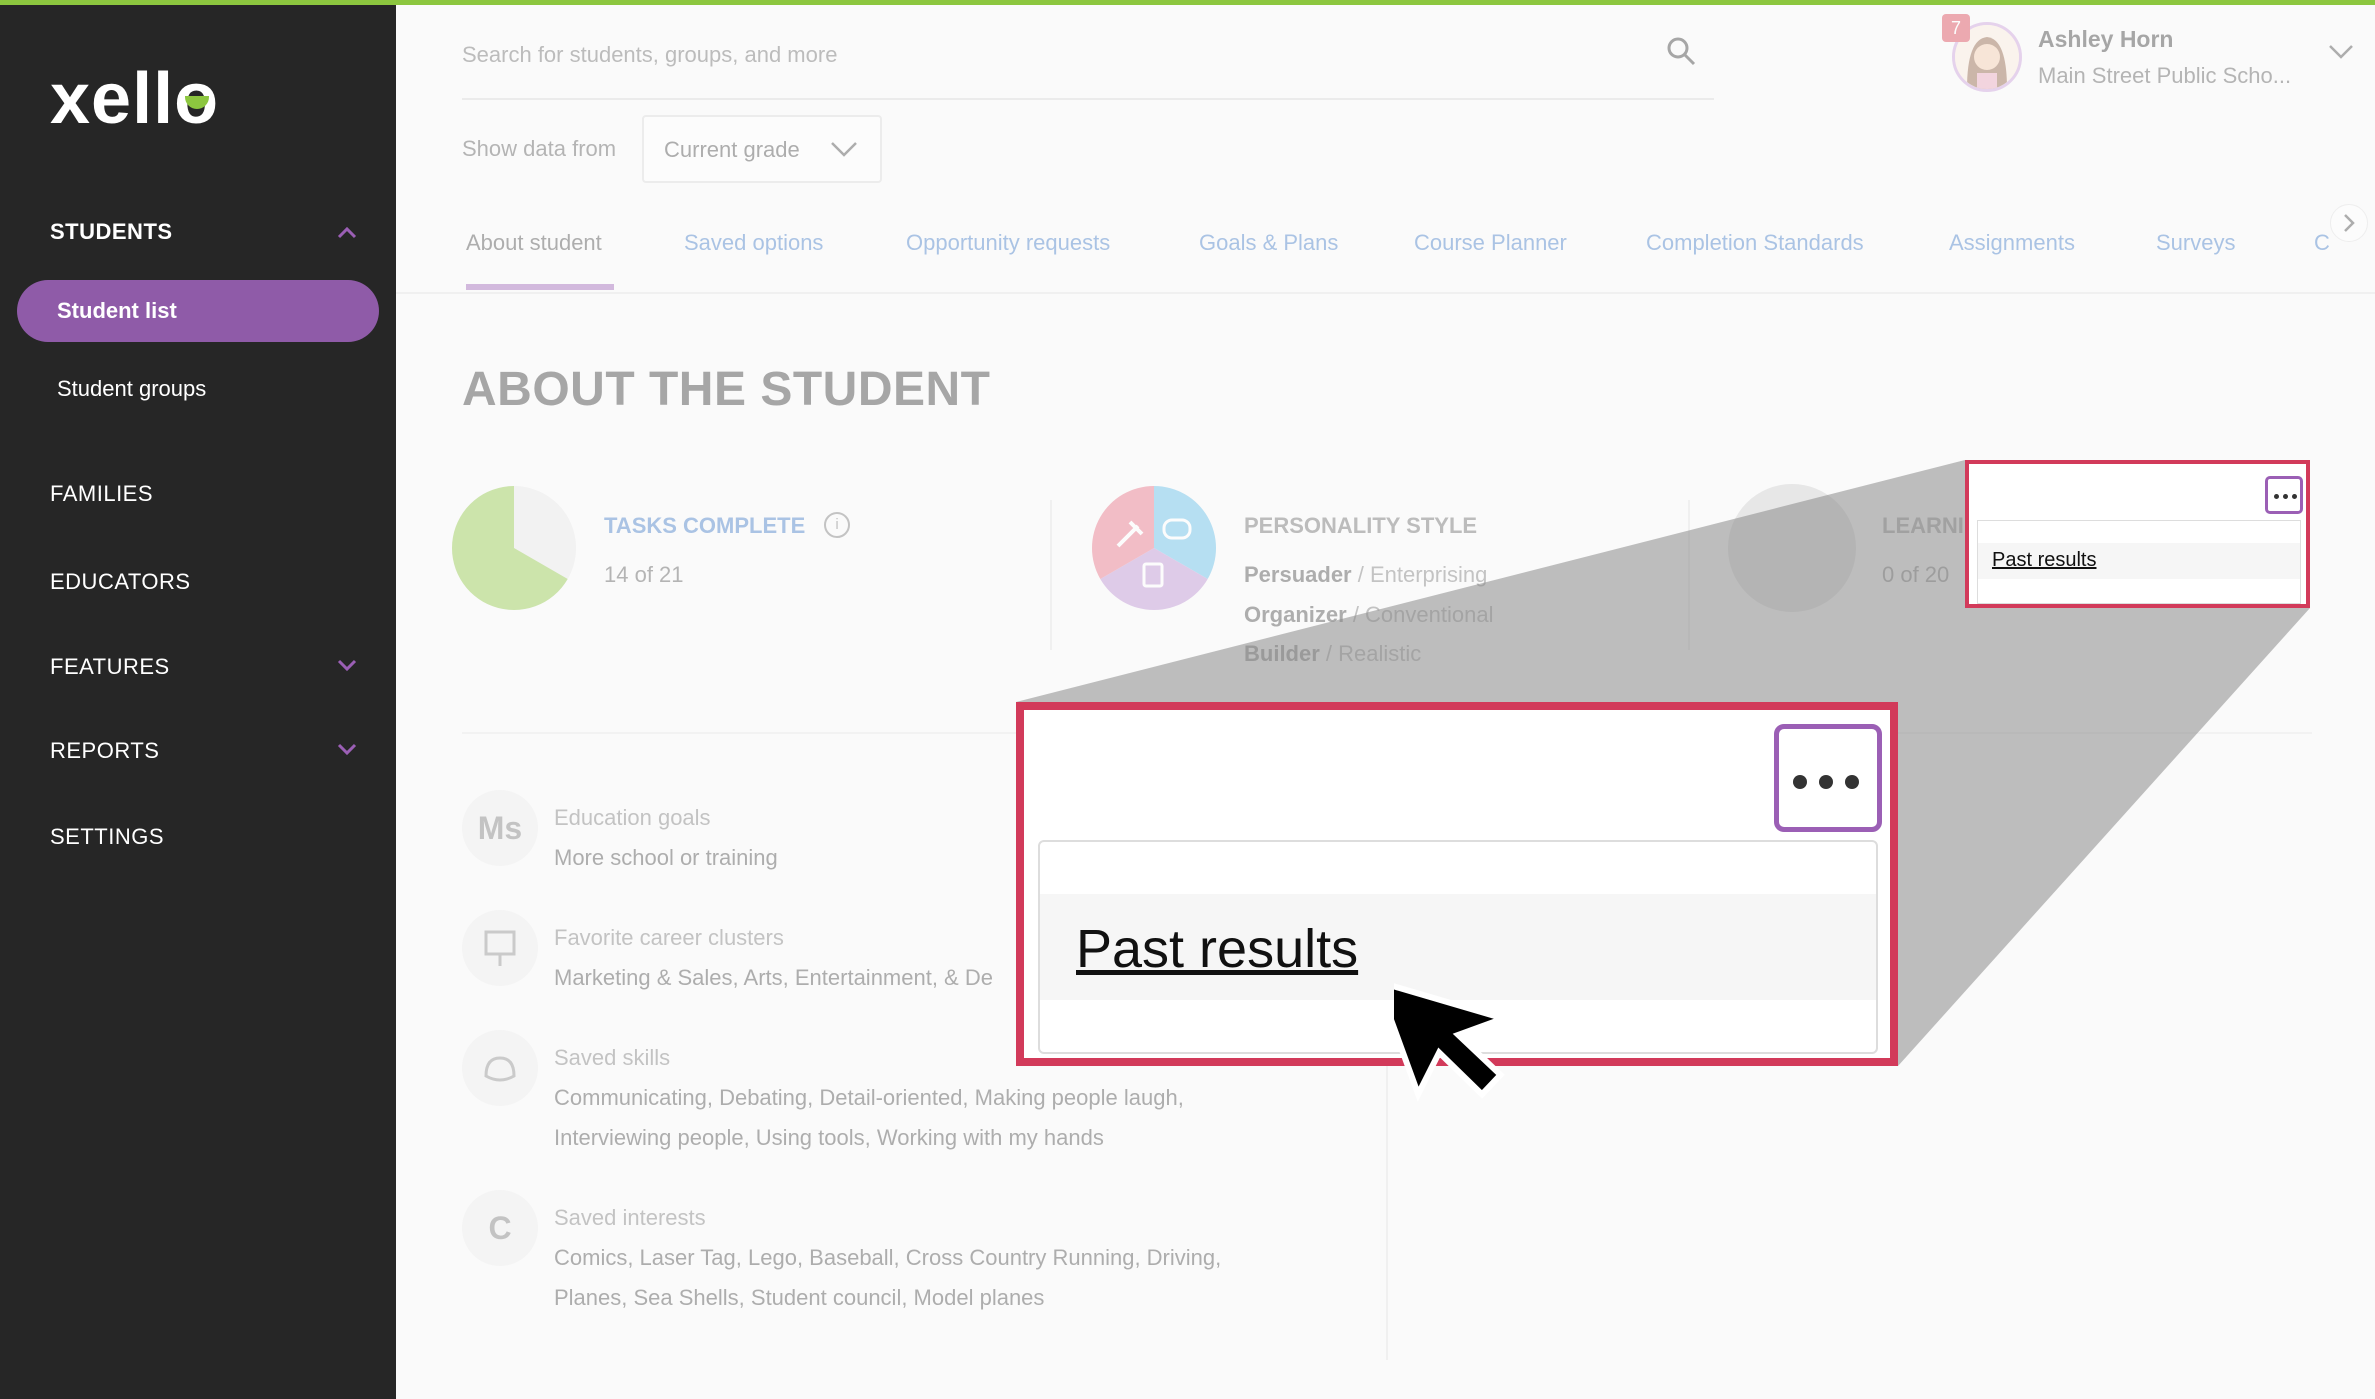  I want to click on tab-about-student: About student, so click(534, 243).